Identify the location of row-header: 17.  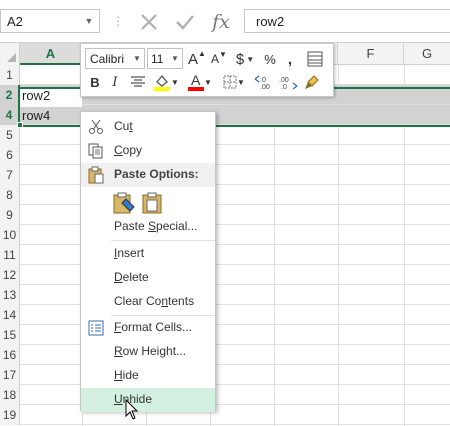
(10, 375).